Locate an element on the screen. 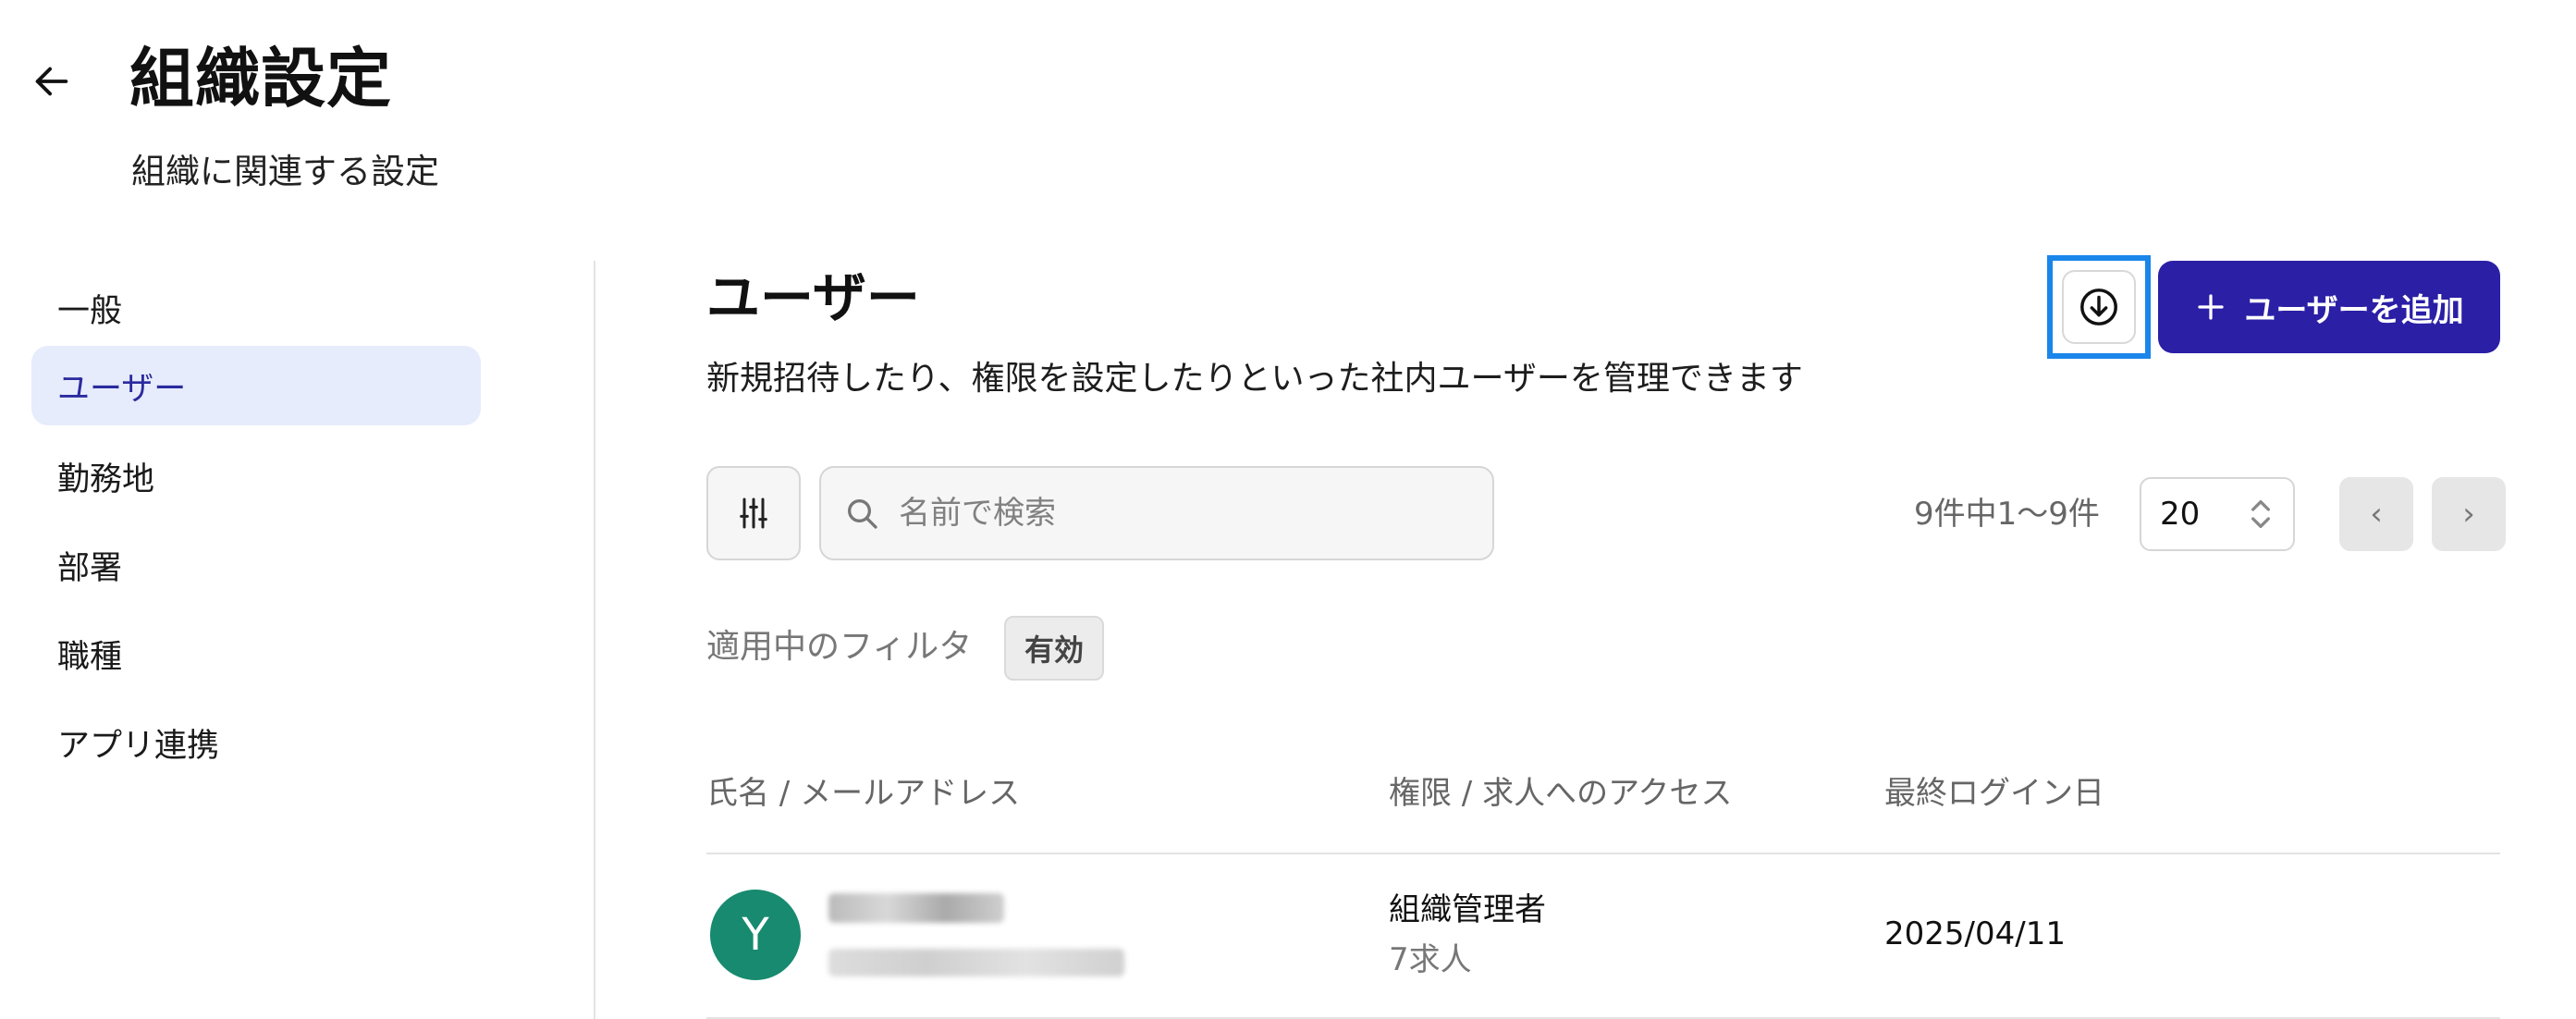  page-size-select: 20 is located at coordinates (2217, 514).